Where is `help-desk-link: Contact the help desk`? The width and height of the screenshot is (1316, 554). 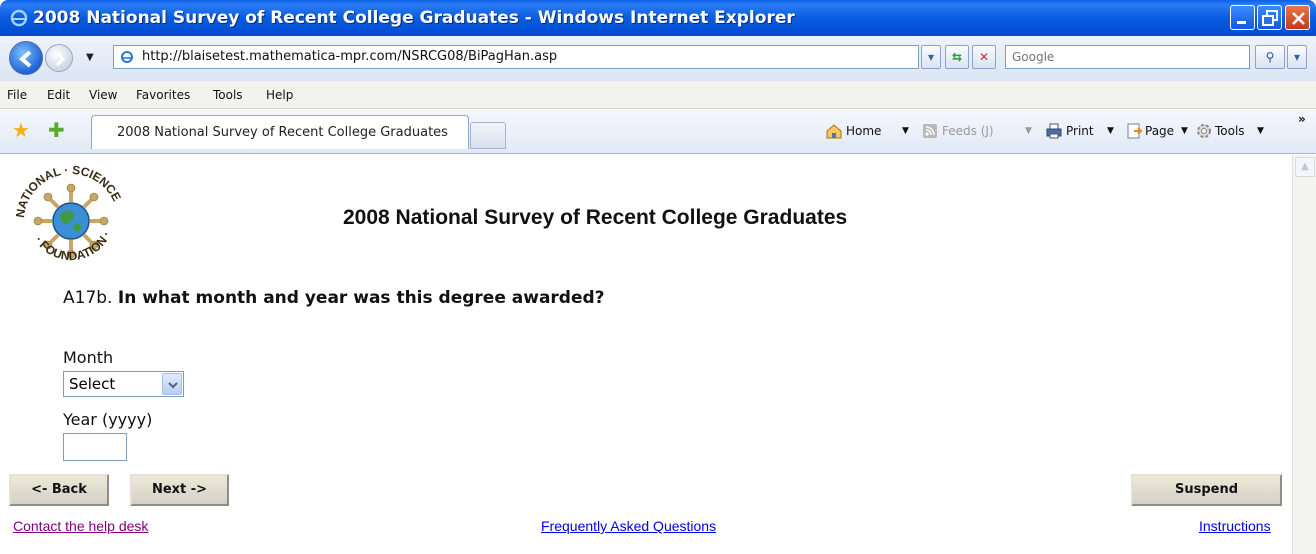 help-desk-link: Contact the help desk is located at coordinates (80, 526).